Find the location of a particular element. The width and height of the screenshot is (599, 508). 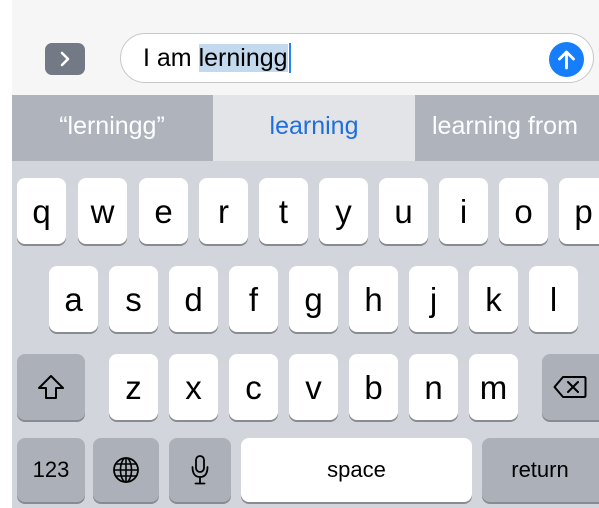

key-l: l is located at coordinates (553, 299).